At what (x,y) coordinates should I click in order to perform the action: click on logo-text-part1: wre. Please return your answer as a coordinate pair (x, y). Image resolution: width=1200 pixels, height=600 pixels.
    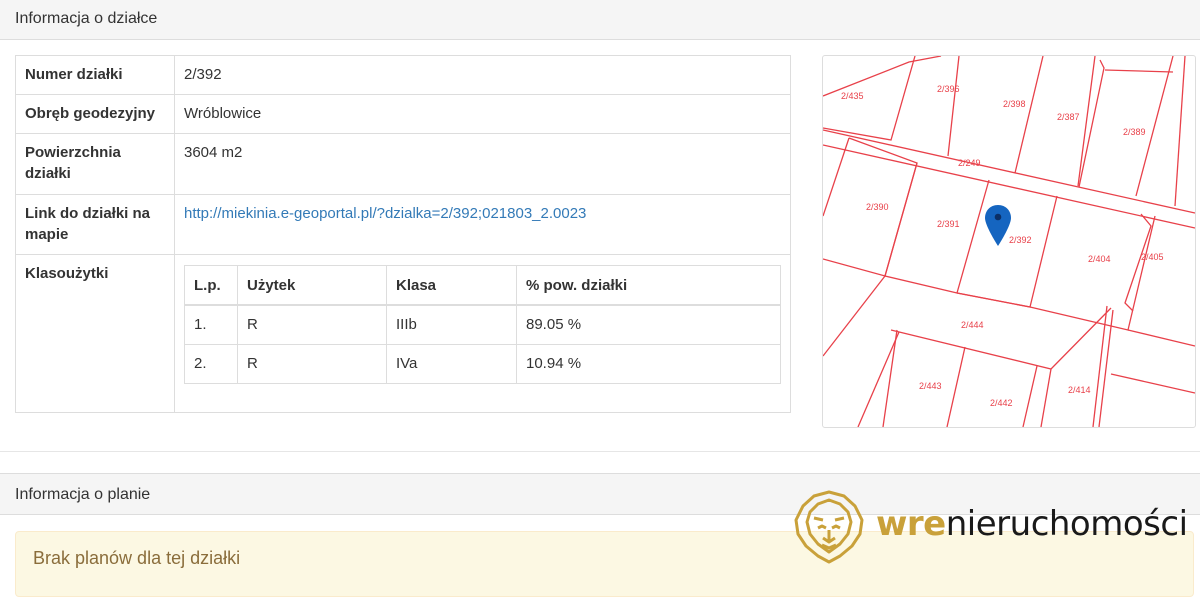
    Looking at the image, I should click on (911, 524).